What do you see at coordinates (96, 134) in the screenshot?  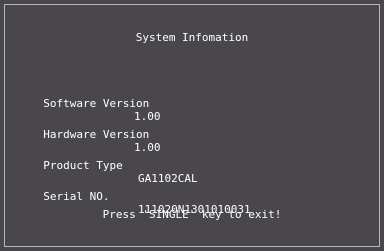 I see `hardware-version-label: Hardware Version` at bounding box center [96, 134].